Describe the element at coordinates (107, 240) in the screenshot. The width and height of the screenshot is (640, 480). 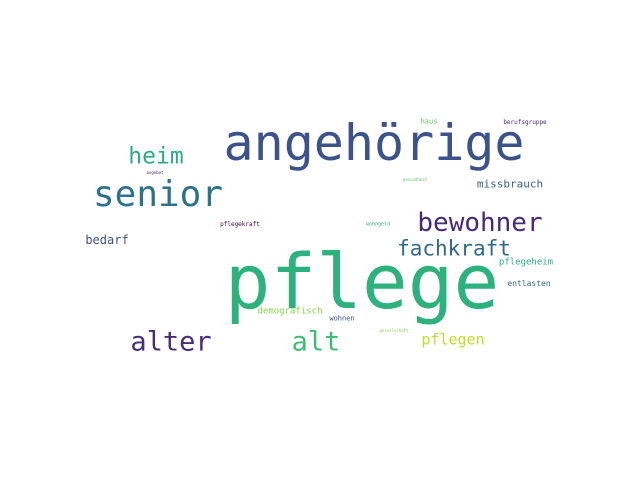
I see `word-bedarf: bedarf` at that location.